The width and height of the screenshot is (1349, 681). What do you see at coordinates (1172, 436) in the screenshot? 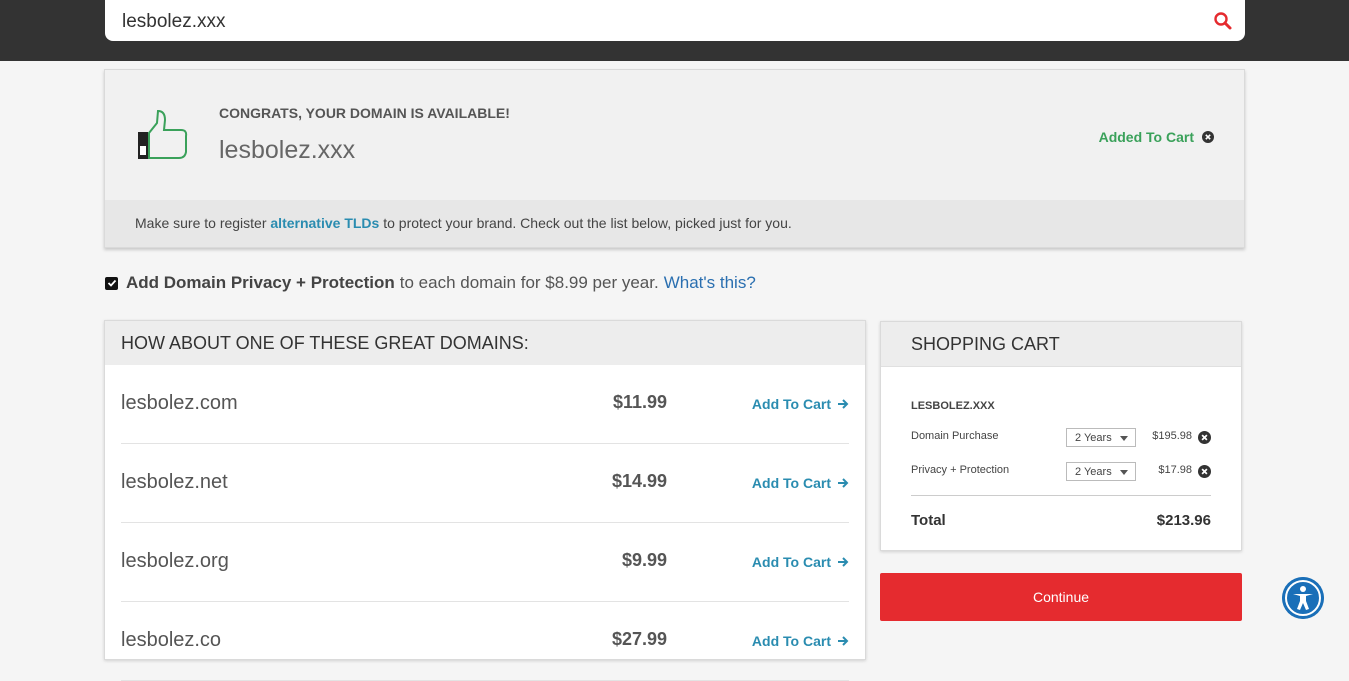
I see `cart-line-amount: $195.98` at bounding box center [1172, 436].